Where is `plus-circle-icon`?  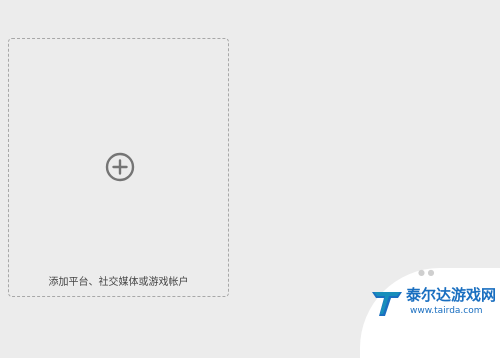 plus-circle-icon is located at coordinates (120, 167).